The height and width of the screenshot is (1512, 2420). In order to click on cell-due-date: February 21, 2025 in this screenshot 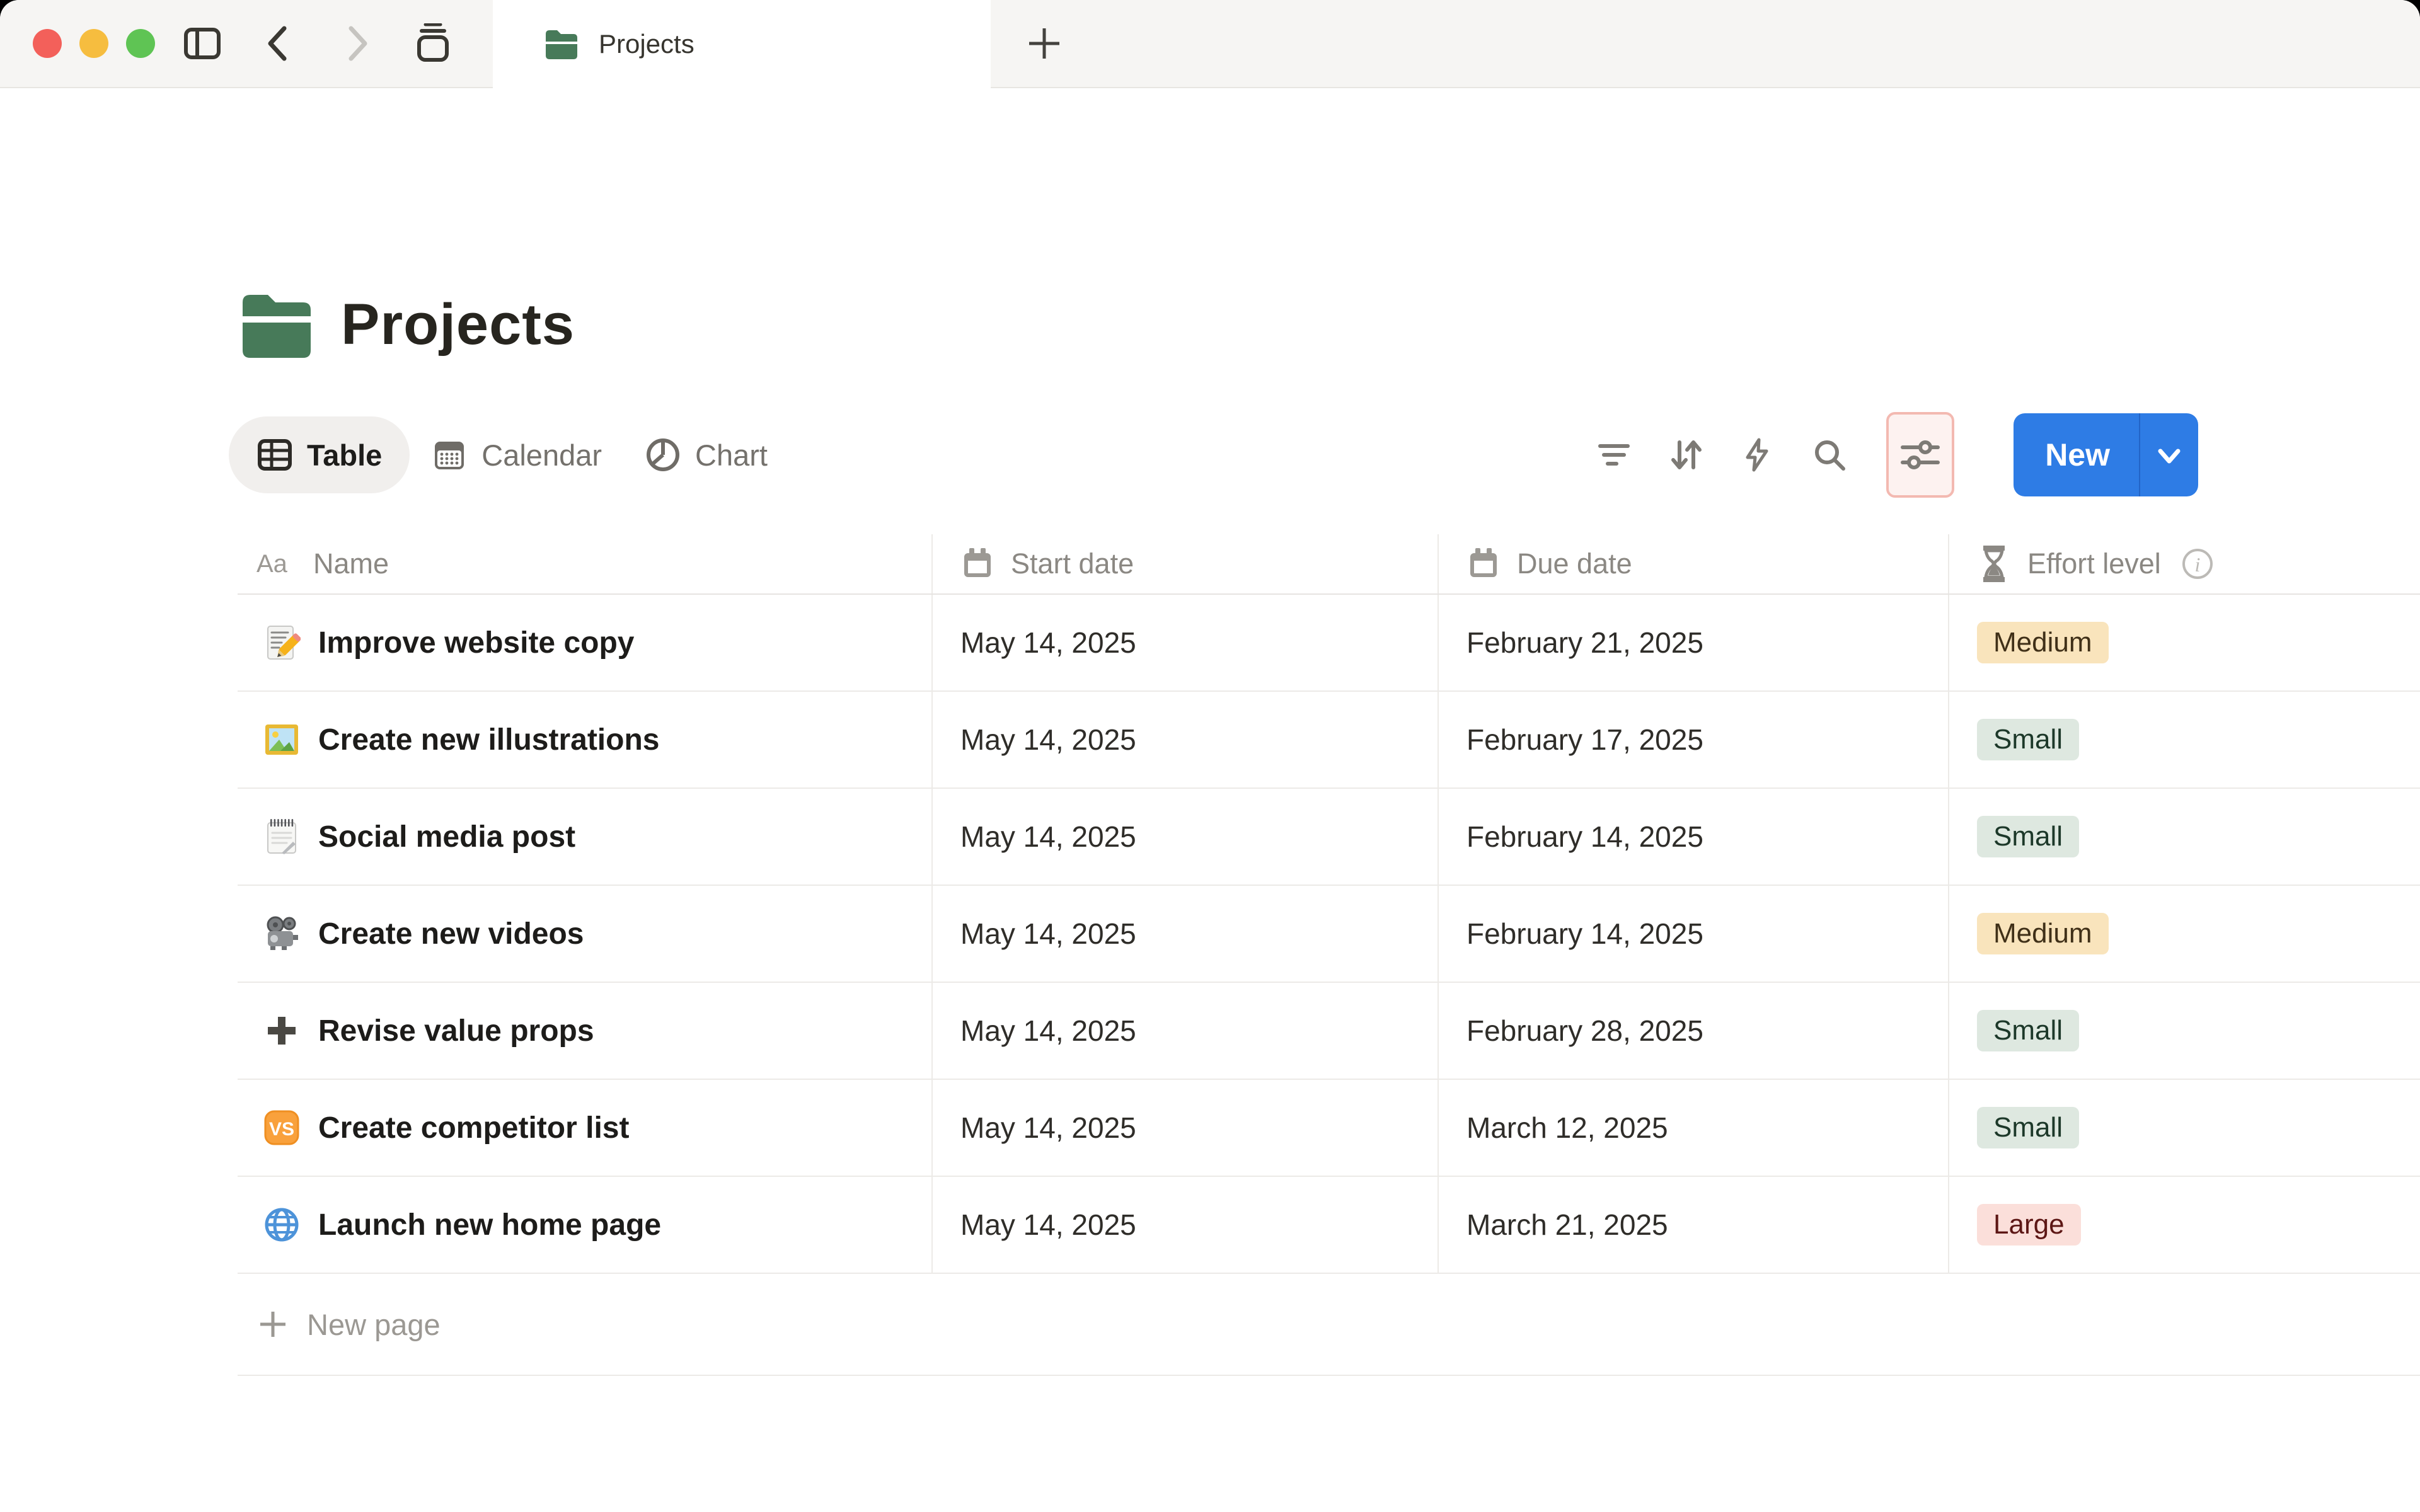, I will do `click(1694, 642)`.